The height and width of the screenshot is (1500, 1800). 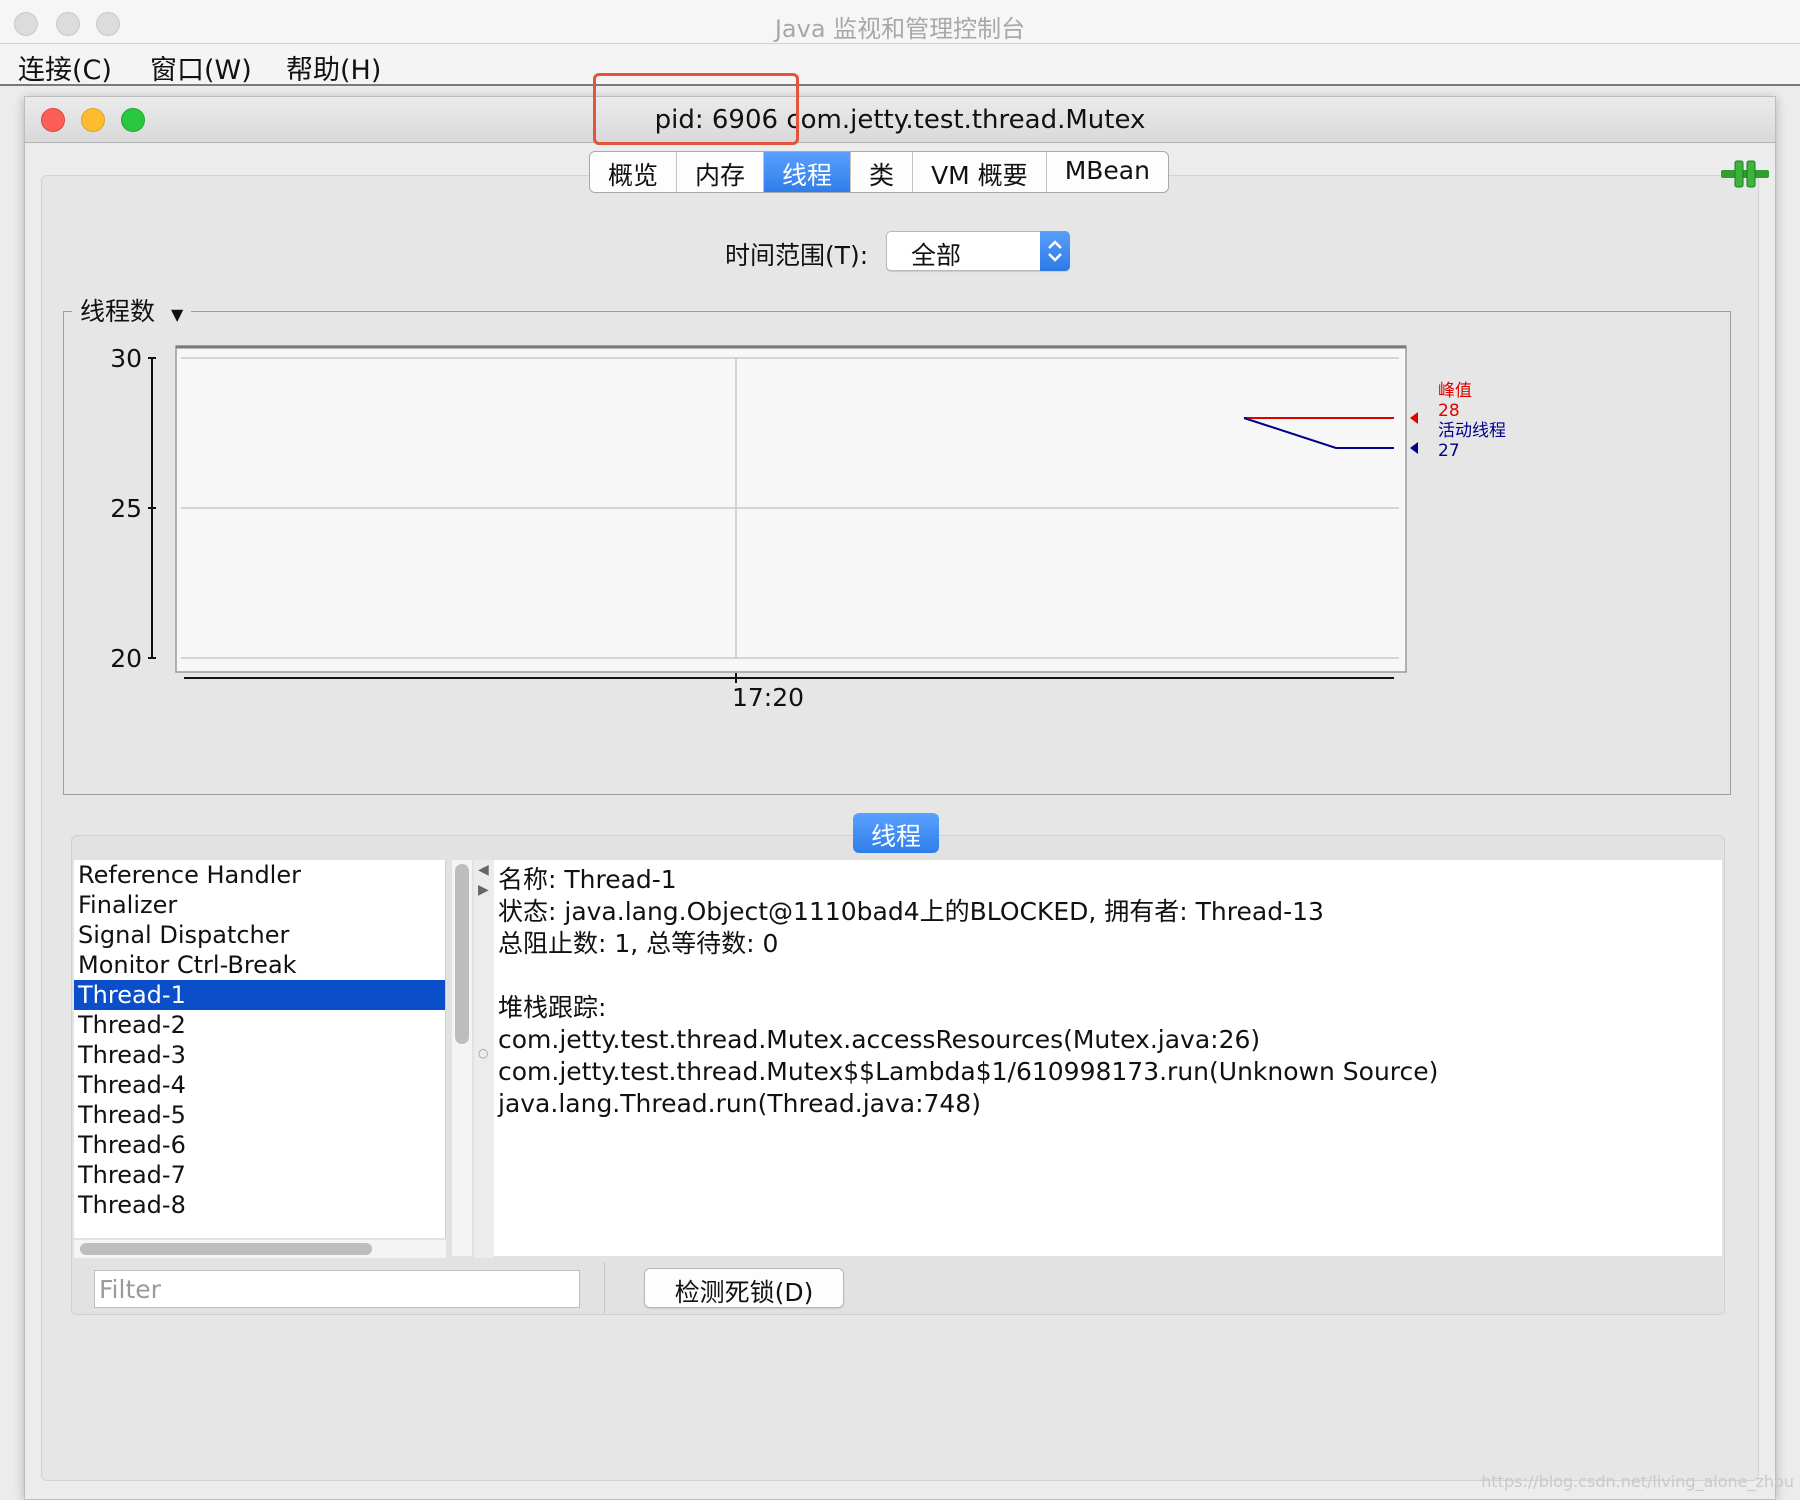 I want to click on internal-window-titlebar: pid: 6906 com.jetty.test.thread.Mutex, so click(x=900, y=120).